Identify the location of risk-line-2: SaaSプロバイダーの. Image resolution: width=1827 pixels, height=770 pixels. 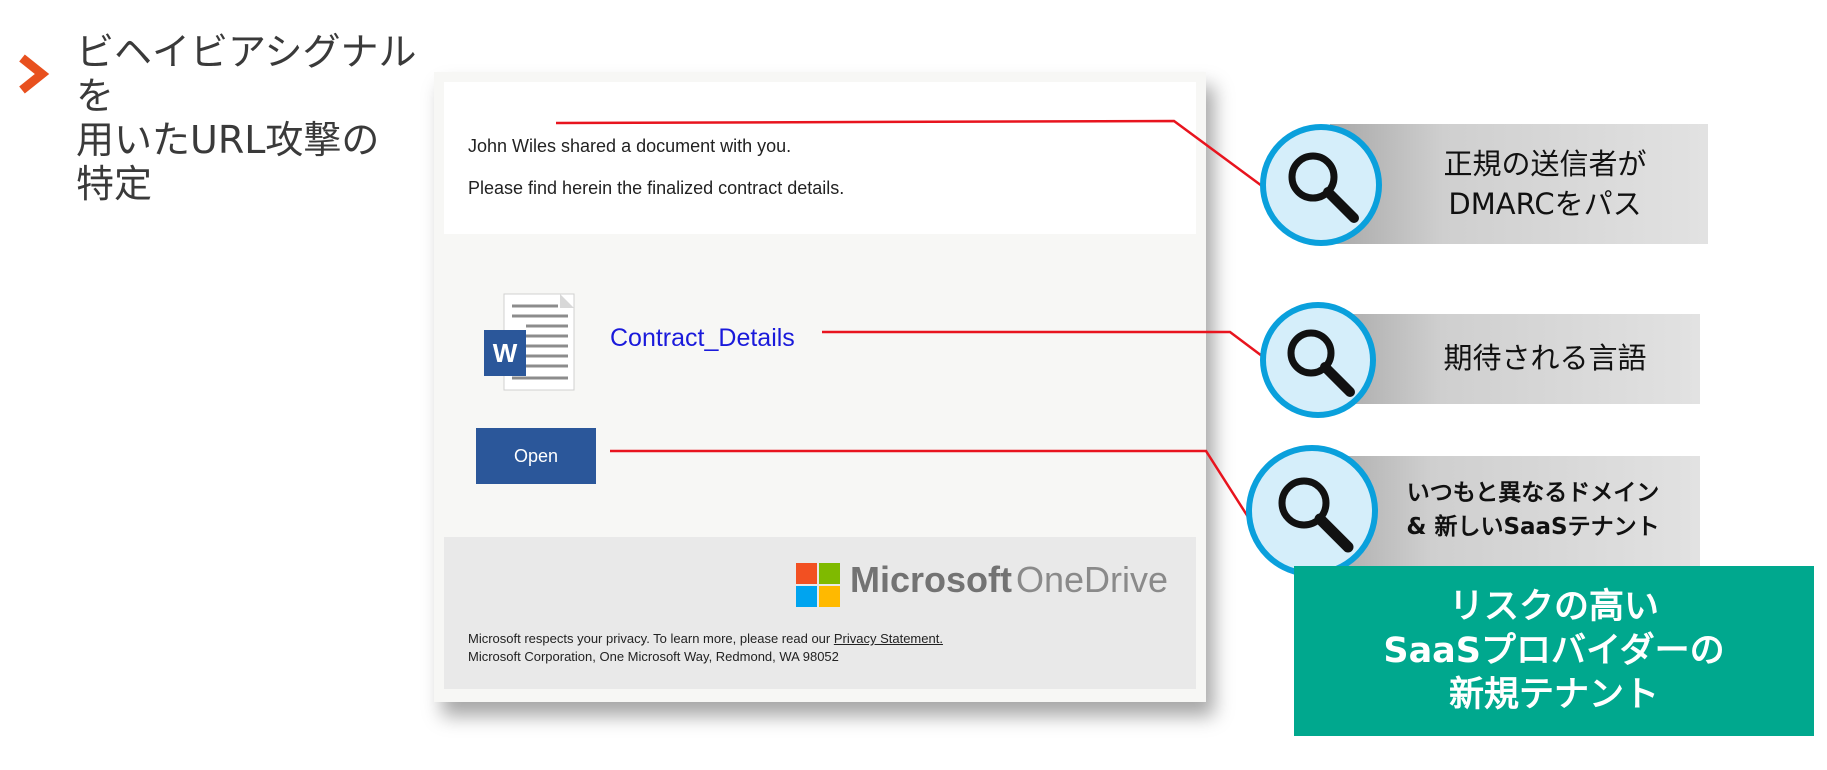
(1554, 651).